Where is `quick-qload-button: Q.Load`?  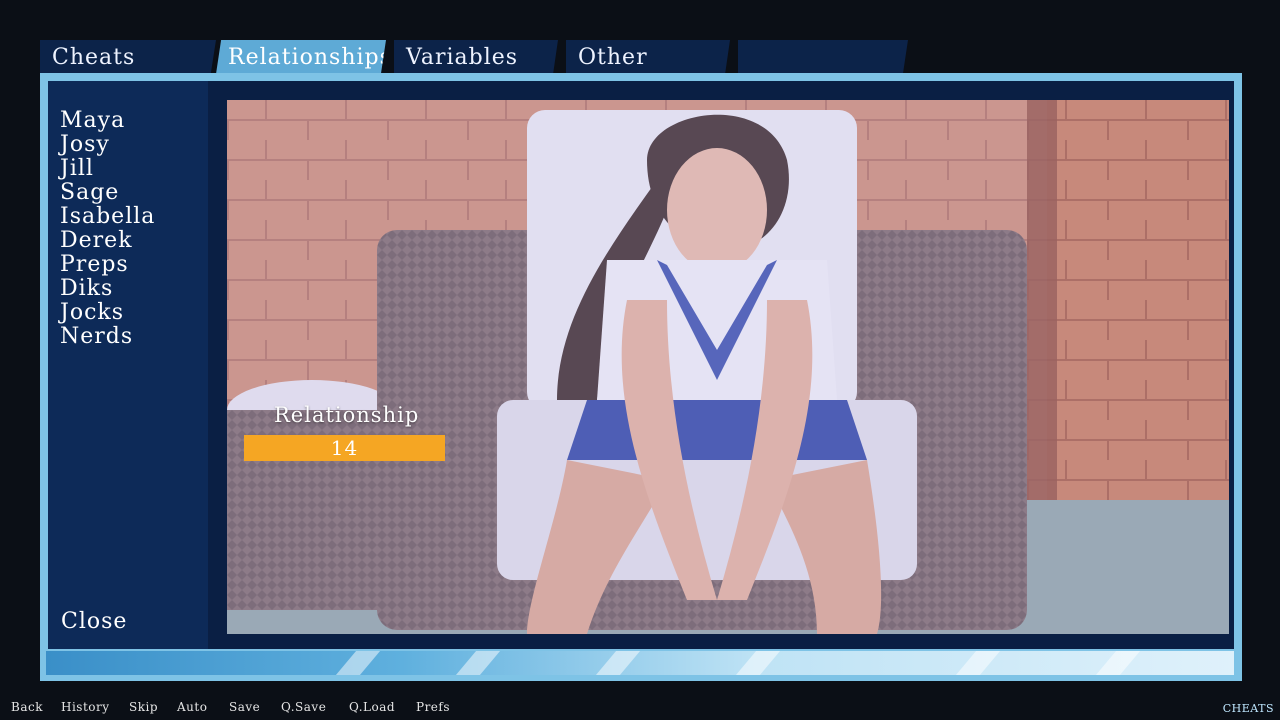 quick-qload-button: Q.Load is located at coordinates (372, 707).